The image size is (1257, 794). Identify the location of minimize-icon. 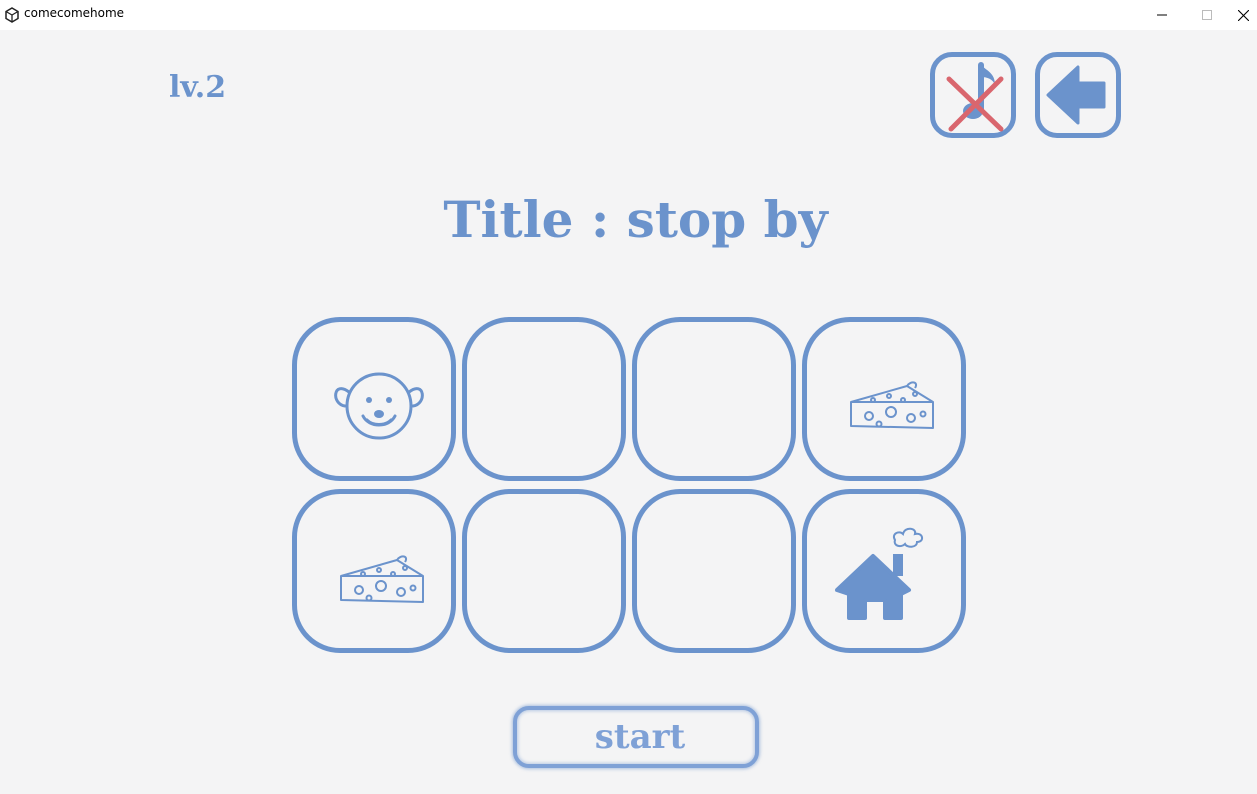
(1161, 15).